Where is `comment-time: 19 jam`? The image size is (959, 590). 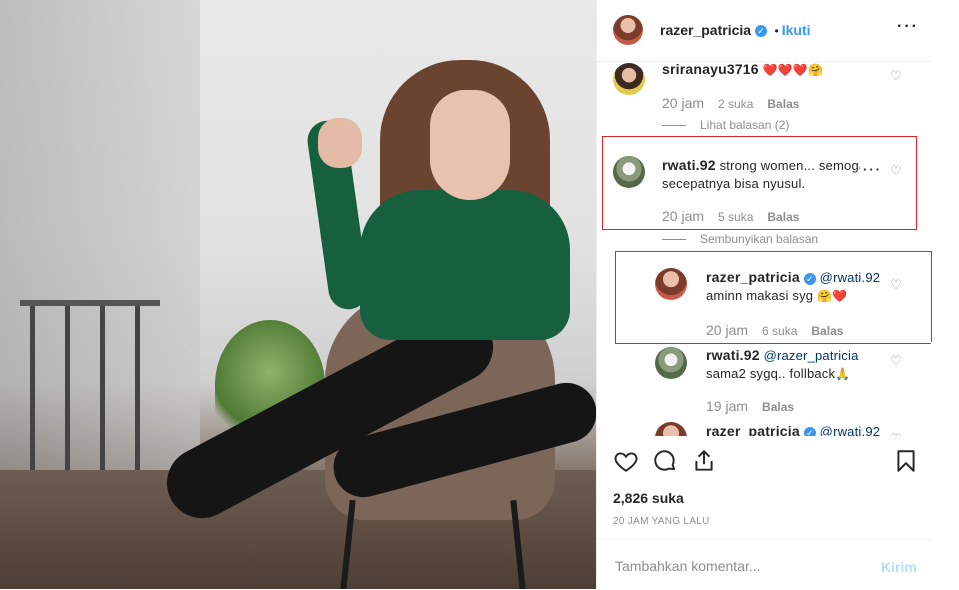 comment-time: 19 jam is located at coordinates (727, 406).